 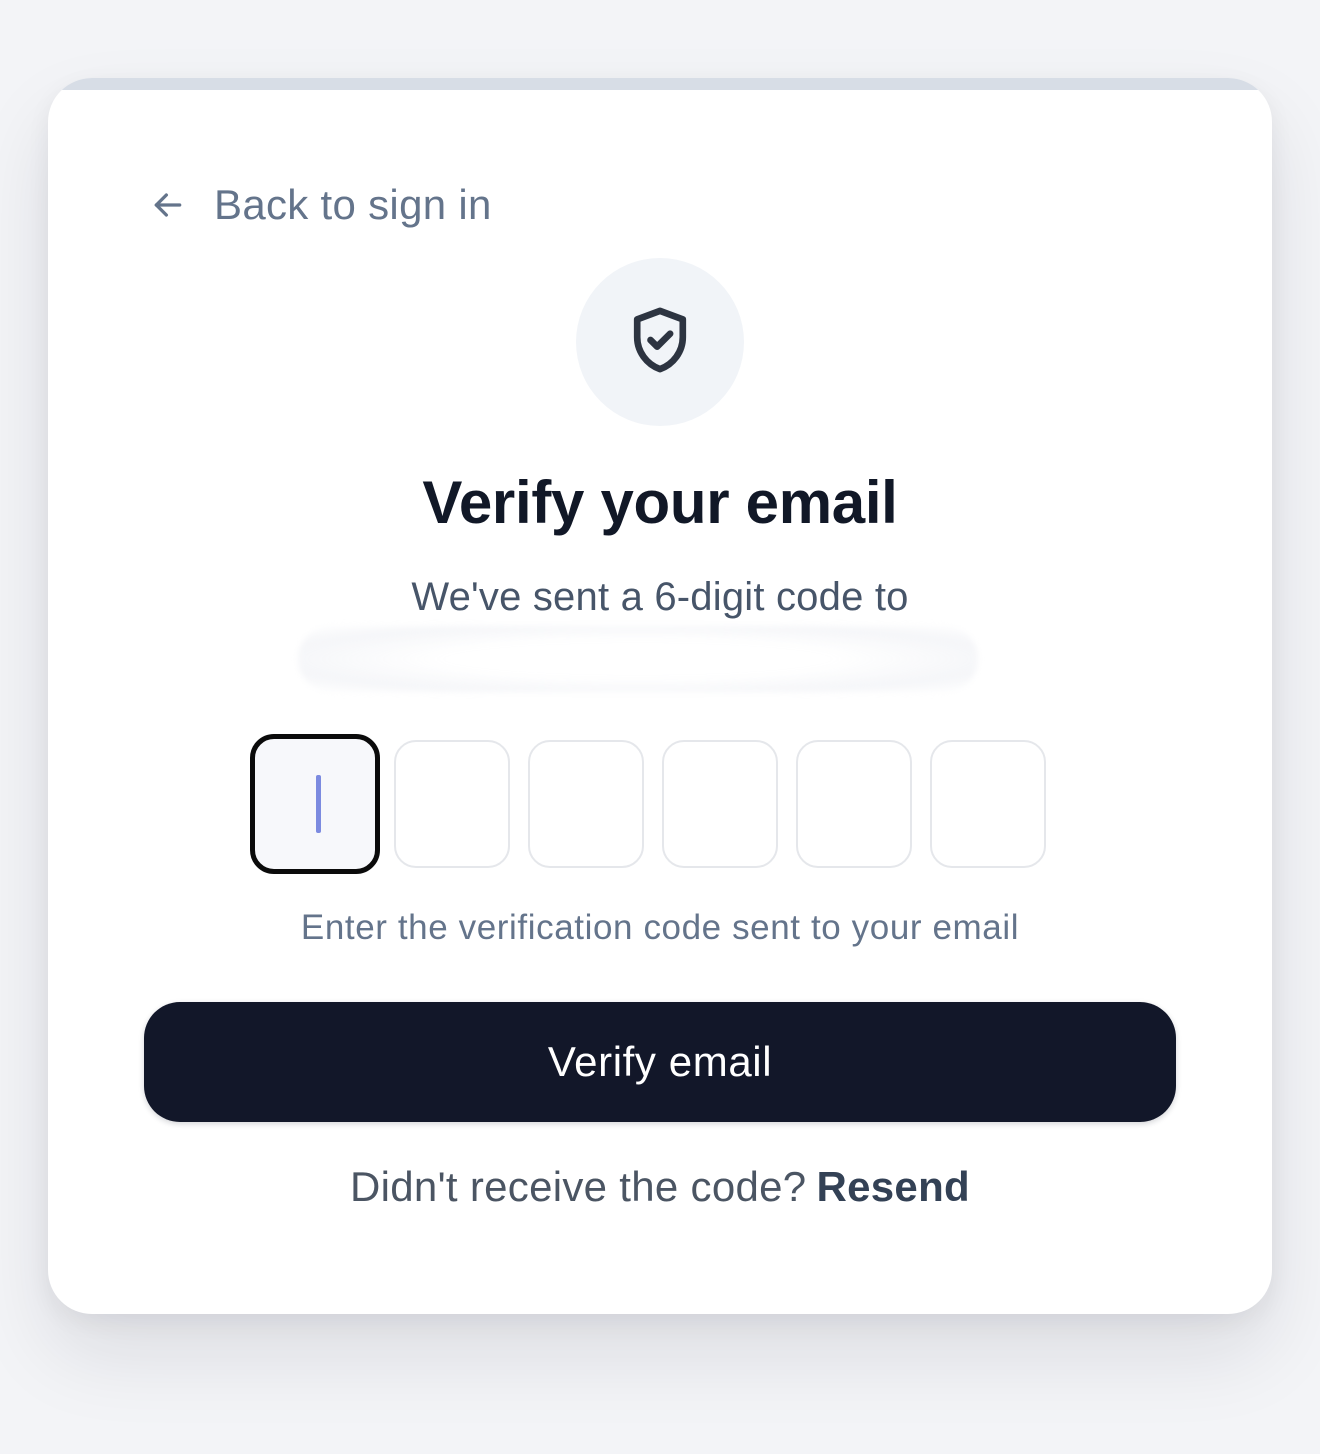 I want to click on code-sent-text: We've sent a 6-digit code to, so click(x=660, y=597).